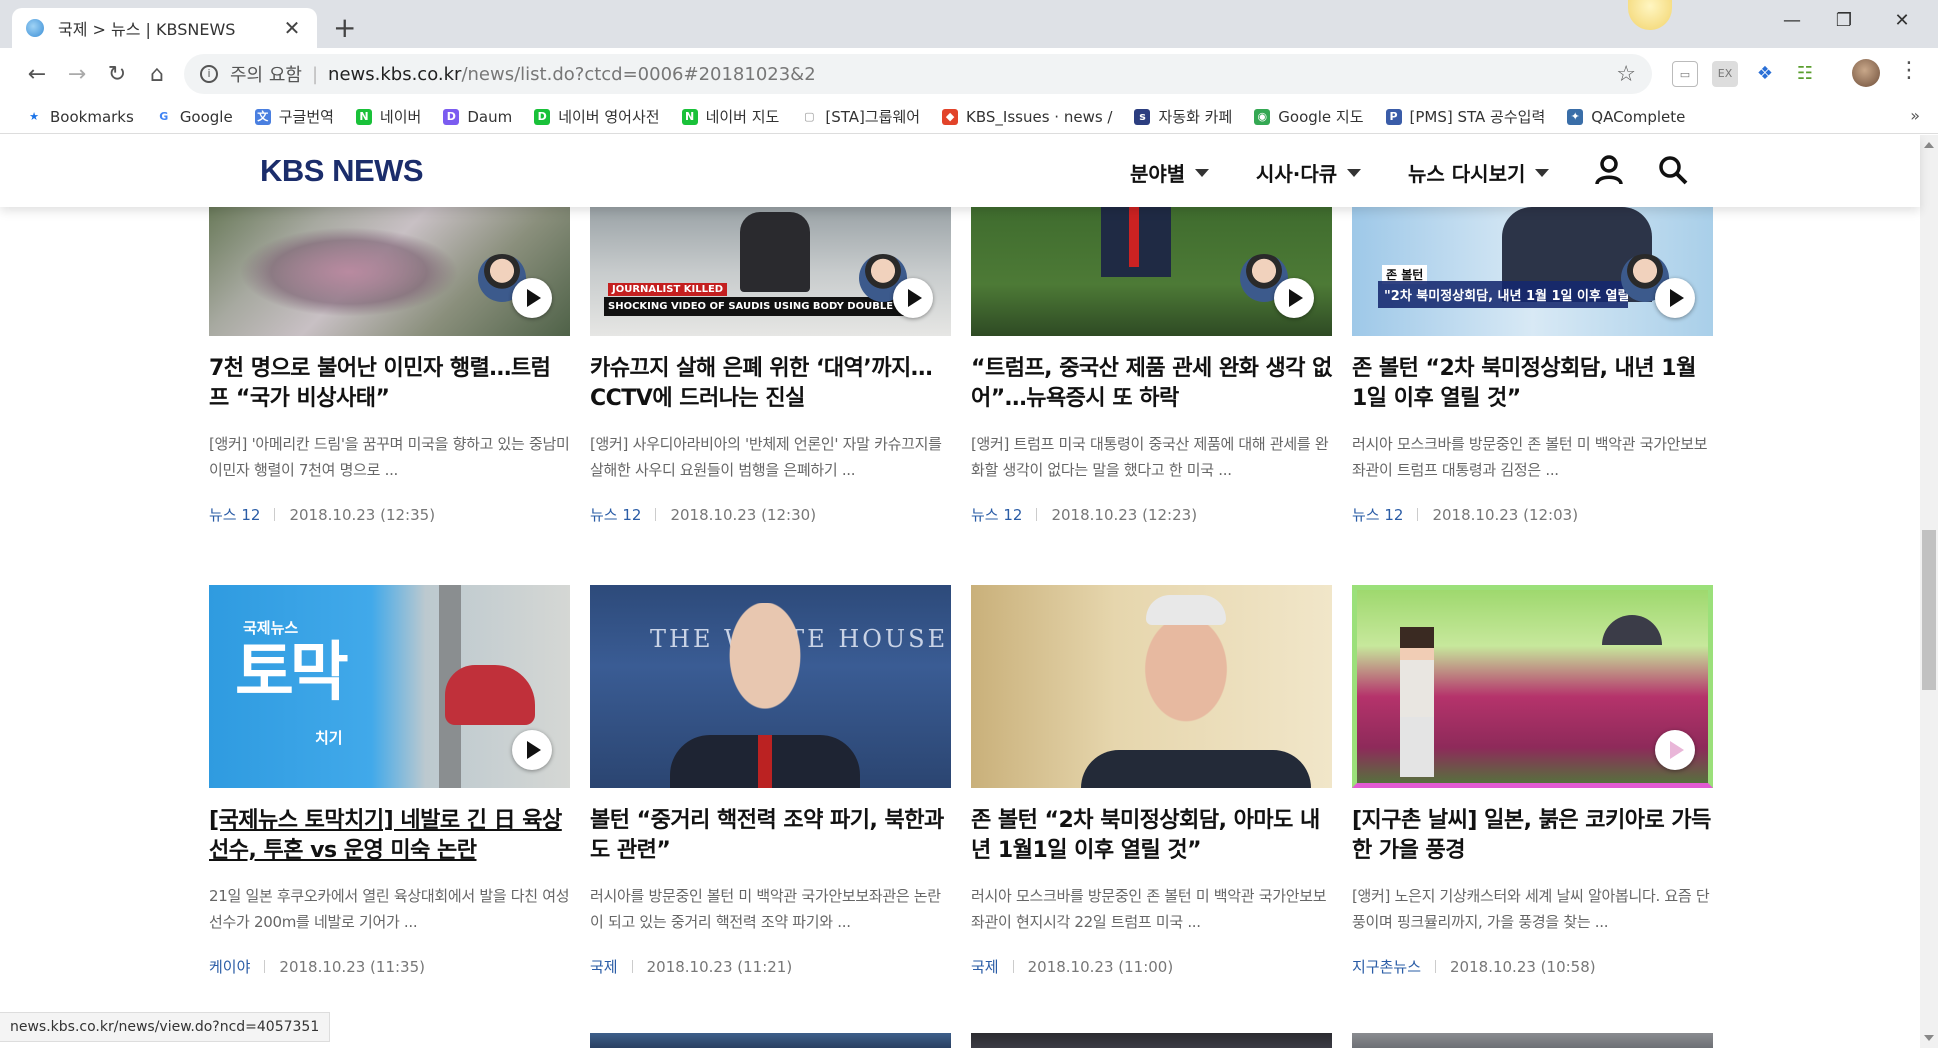 This screenshot has width=1938, height=1048. I want to click on news-title: 볼턴 “중거리 핵전력 조약 파기, 북한과도 관련”, so click(770, 836).